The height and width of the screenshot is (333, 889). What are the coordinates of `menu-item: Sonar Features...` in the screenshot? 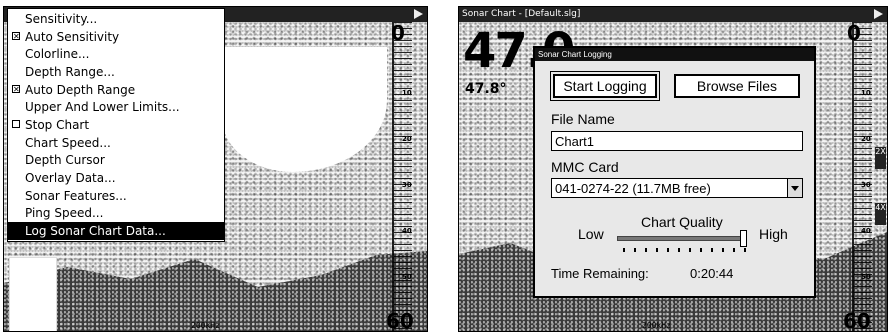 It's located at (116, 196).